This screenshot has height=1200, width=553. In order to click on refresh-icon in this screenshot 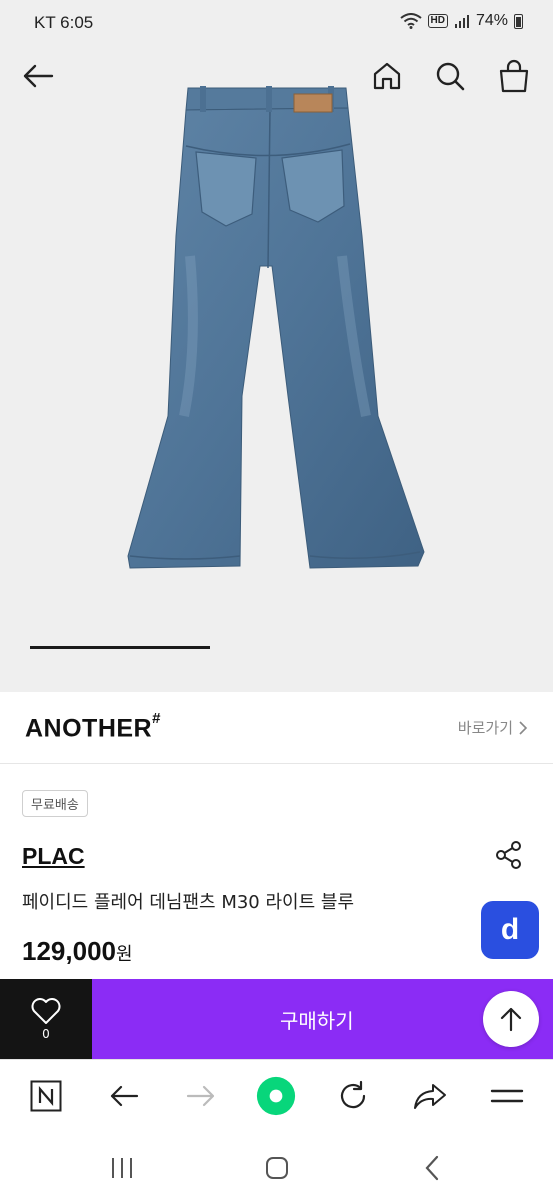, I will do `click(353, 1096)`.